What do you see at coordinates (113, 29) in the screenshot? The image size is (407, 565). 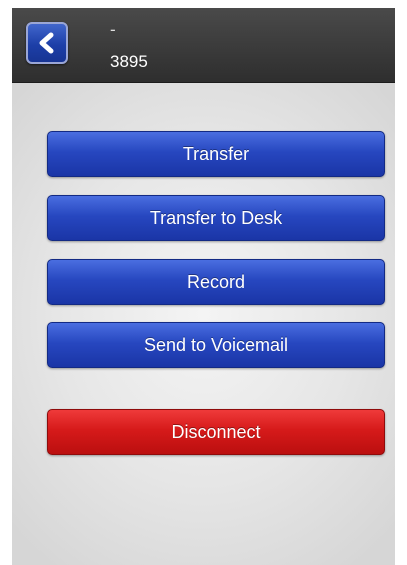 I see `caller-name: -` at bounding box center [113, 29].